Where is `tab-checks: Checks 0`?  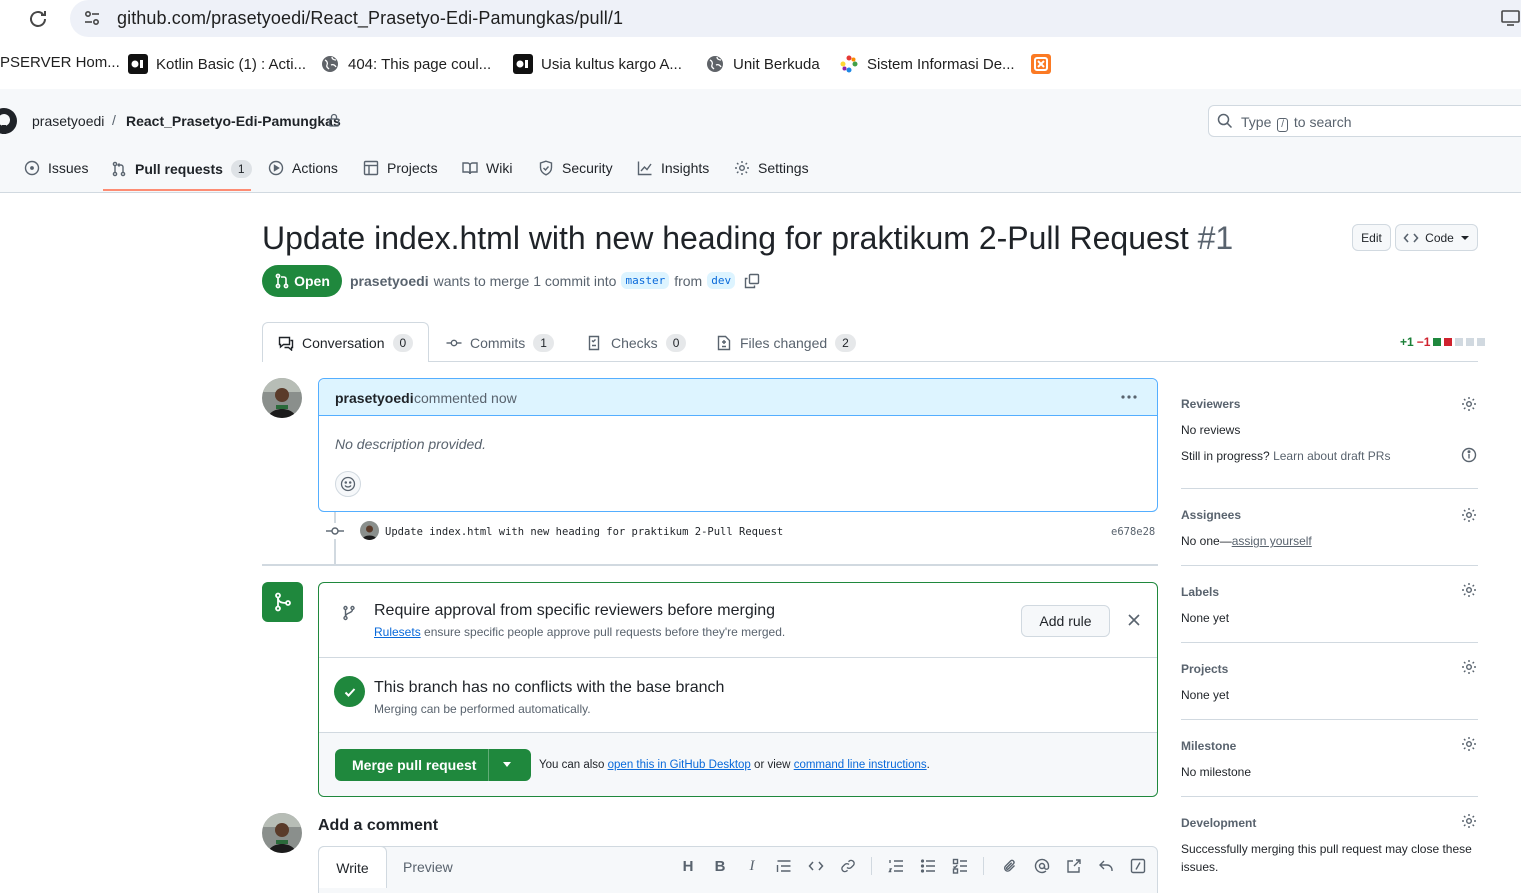
tab-checks: Checks 0 is located at coordinates (637, 343).